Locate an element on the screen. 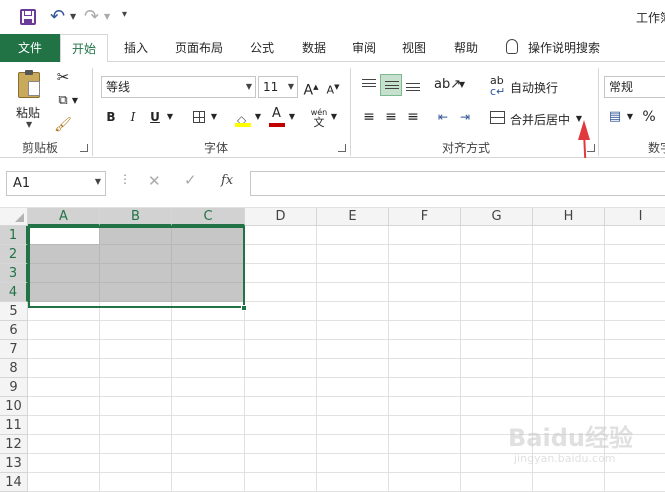 This screenshot has width=665, height=492. cell-c7 is located at coordinates (208, 349).